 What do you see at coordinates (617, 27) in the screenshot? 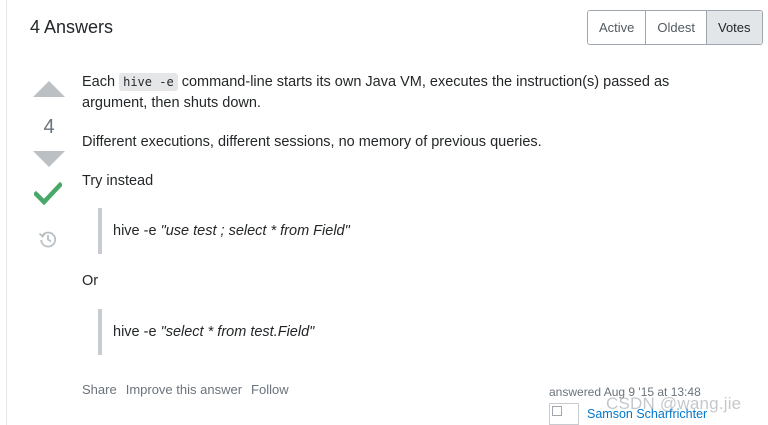
I see `tab-active: Active` at bounding box center [617, 27].